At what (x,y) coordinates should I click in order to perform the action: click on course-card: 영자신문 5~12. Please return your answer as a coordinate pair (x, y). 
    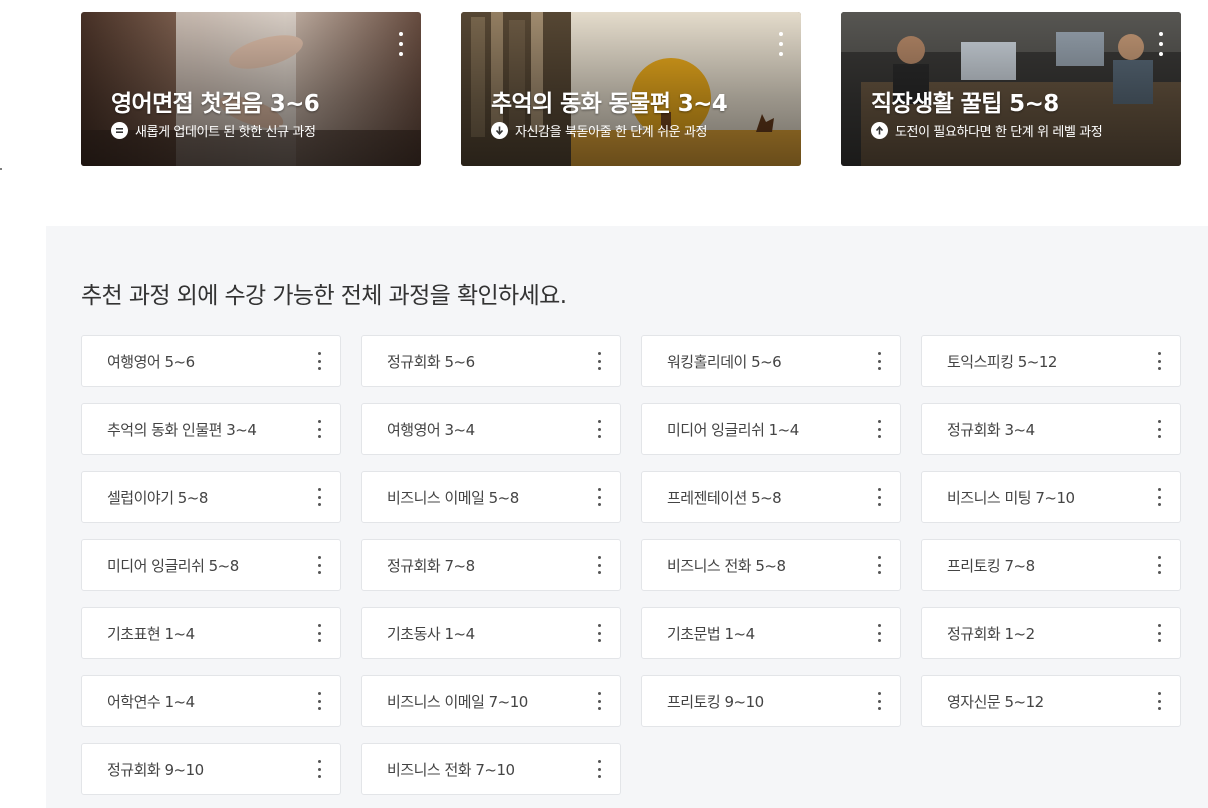
    Looking at the image, I should click on (1051, 701).